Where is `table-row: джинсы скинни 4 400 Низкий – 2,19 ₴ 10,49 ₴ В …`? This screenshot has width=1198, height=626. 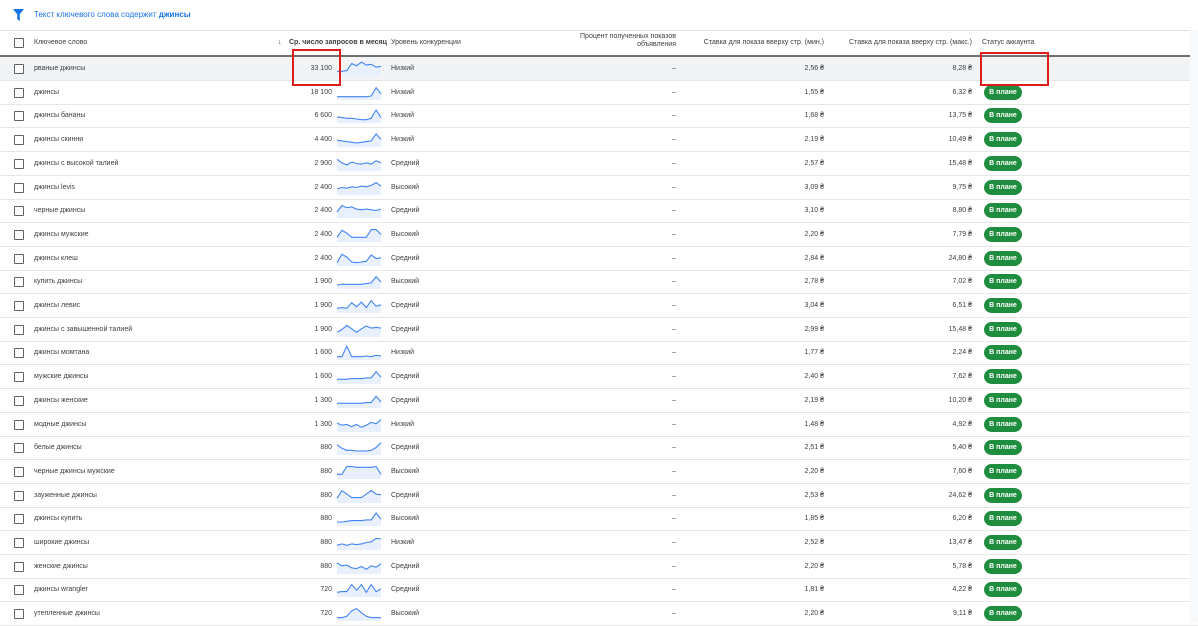
table-row: джинсы скинни 4 400 Низкий – 2,19 ₴ 10,49 ₴ В … is located at coordinates (599, 140).